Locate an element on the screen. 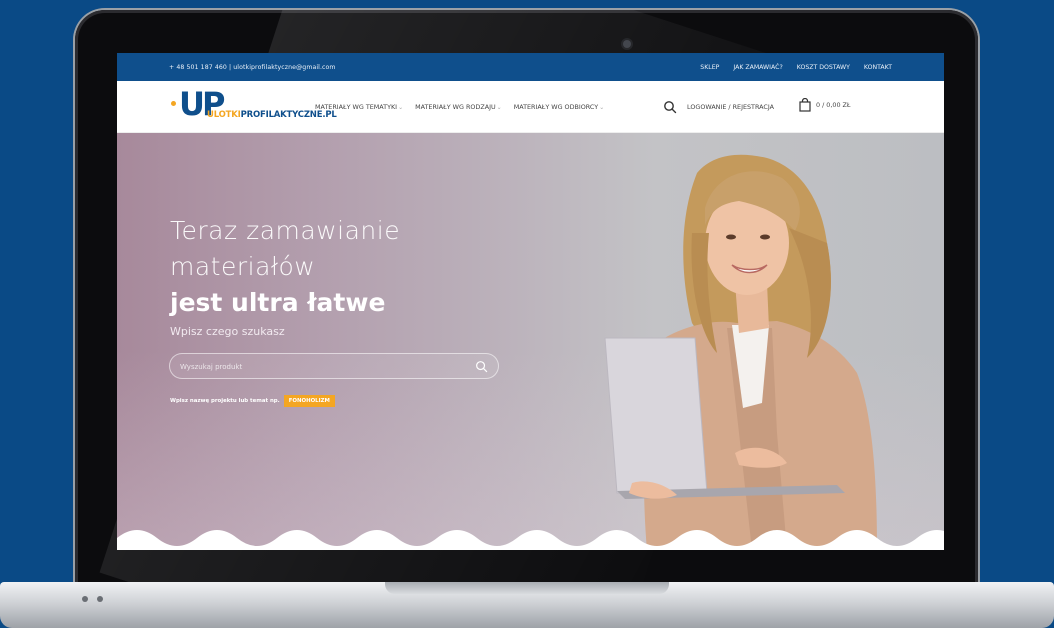 Image resolution: width=1054 pixels, height=628 pixels. headline-line-2: materiałów is located at coordinates (243, 266).